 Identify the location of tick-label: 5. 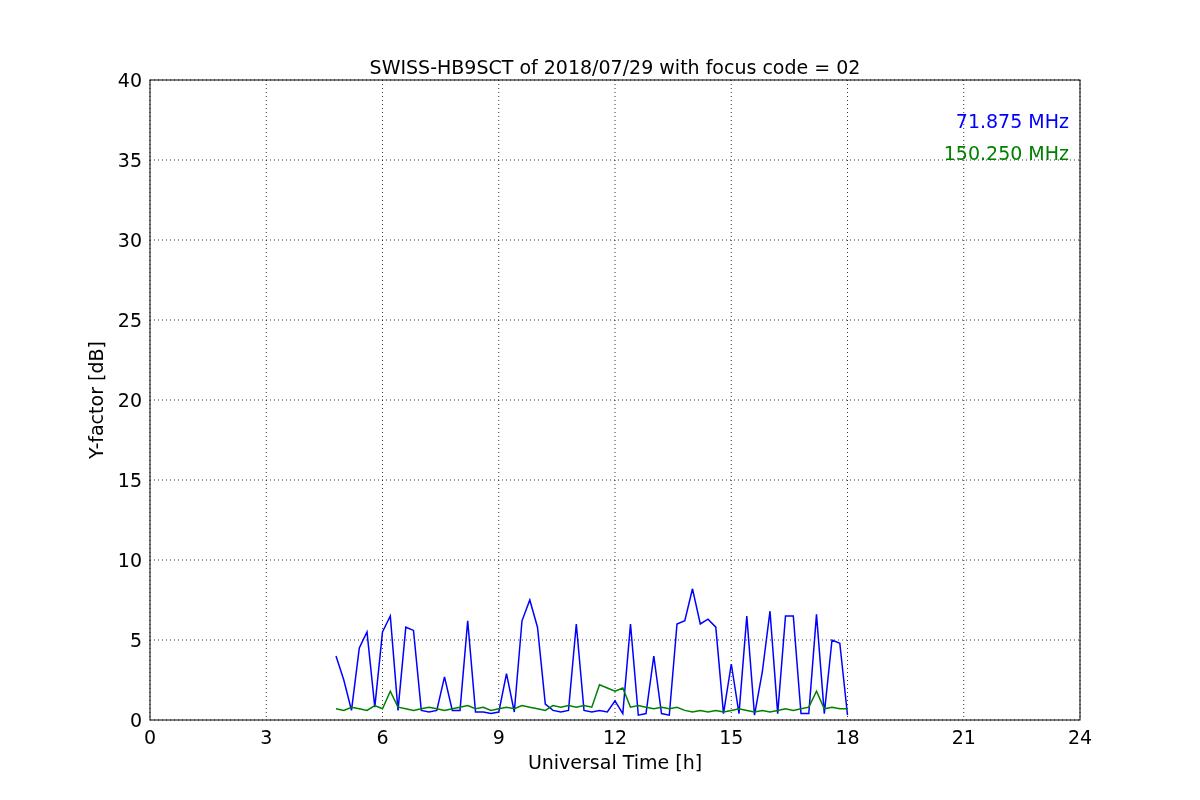
(135, 640).